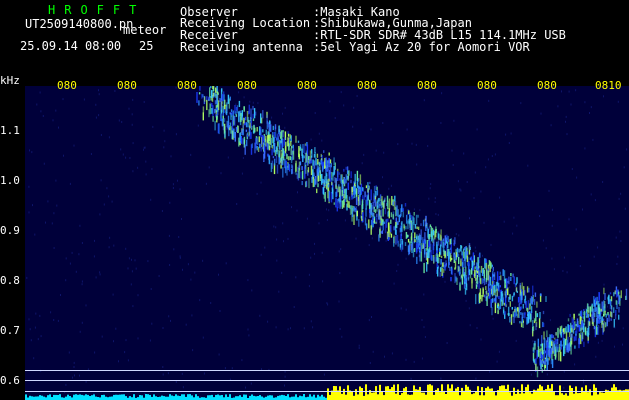 The height and width of the screenshot is (400, 629). Describe the element at coordinates (421, 47) in the screenshot. I see `antenna-value: :5el Yagi Az 20 for Aomori VOR` at that location.